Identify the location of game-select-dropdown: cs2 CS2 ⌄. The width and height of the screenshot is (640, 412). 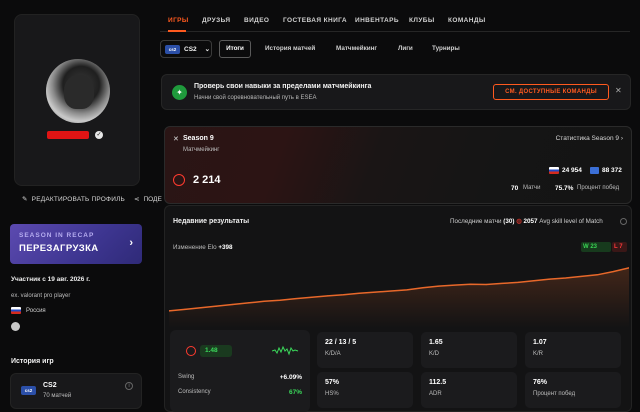
(186, 49).